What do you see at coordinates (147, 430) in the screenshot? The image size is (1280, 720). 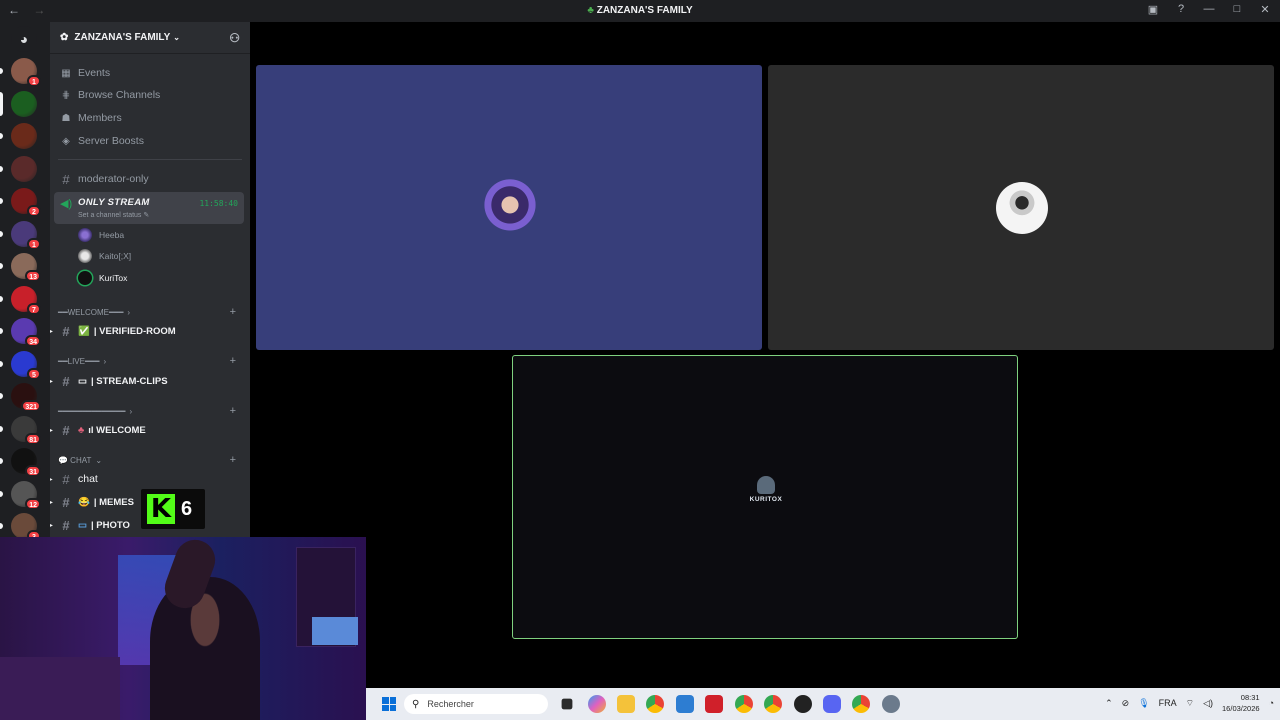 I see `channel-welcome: ▶ # ♣ ıl WELCOME` at bounding box center [147, 430].